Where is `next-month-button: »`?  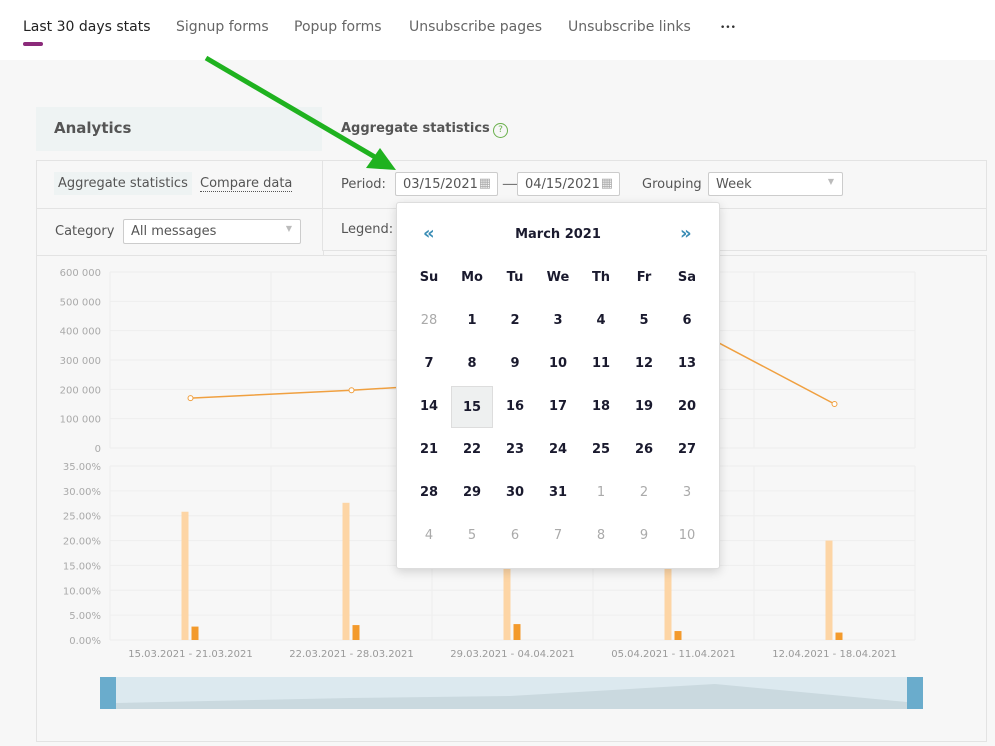
next-month-button: » is located at coordinates (686, 233).